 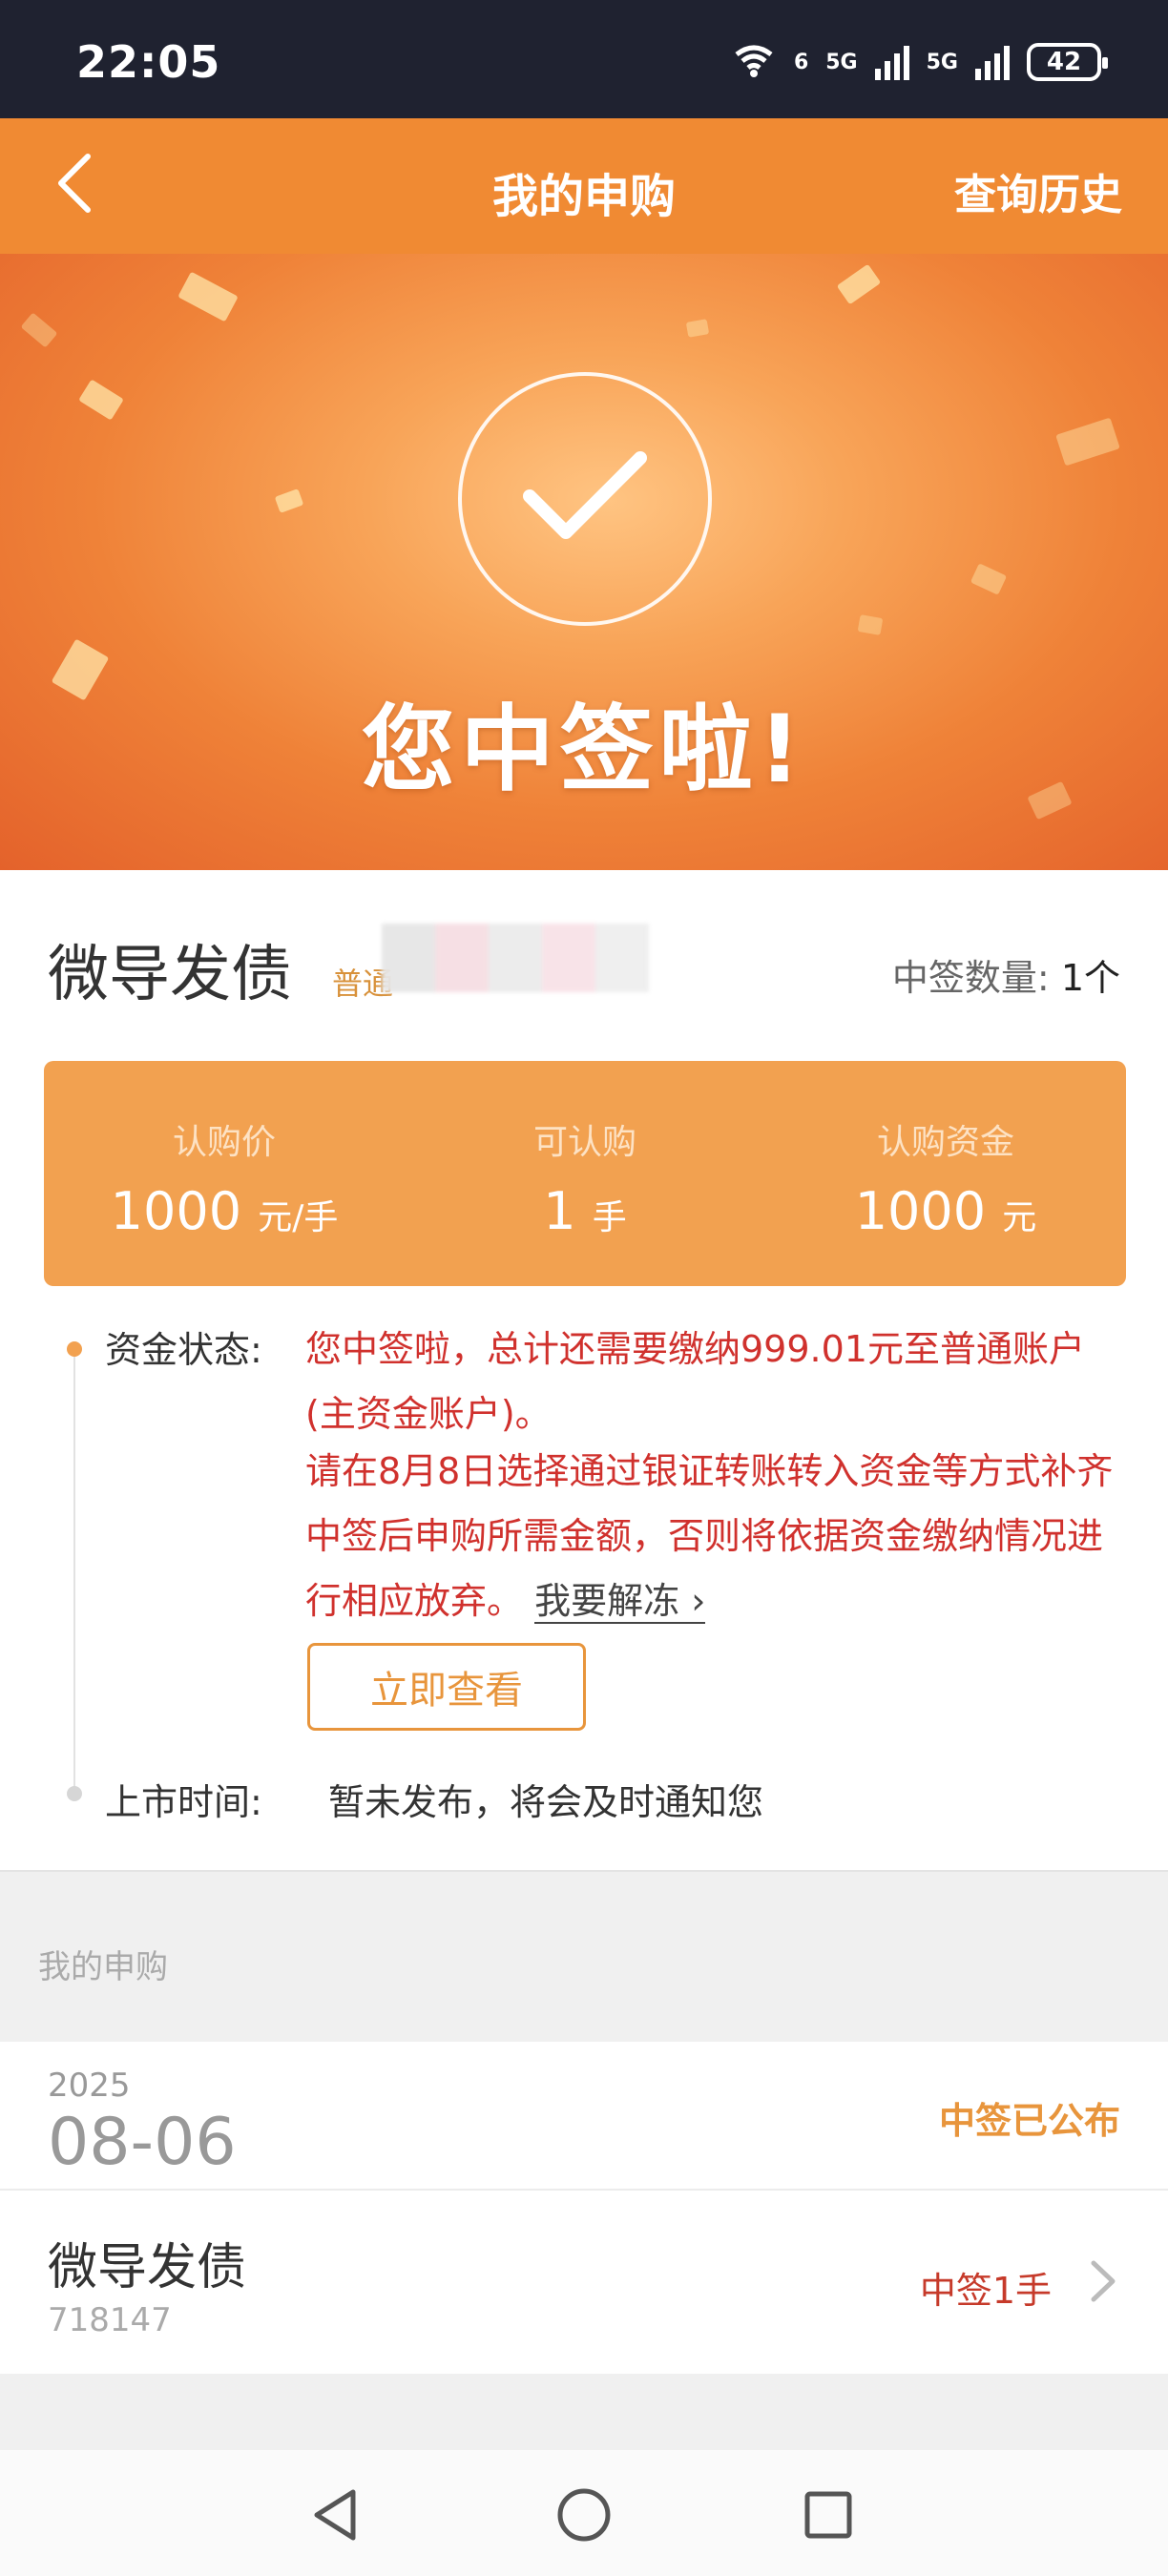 I want to click on system-navigation-bar, so click(x=584, y=2513).